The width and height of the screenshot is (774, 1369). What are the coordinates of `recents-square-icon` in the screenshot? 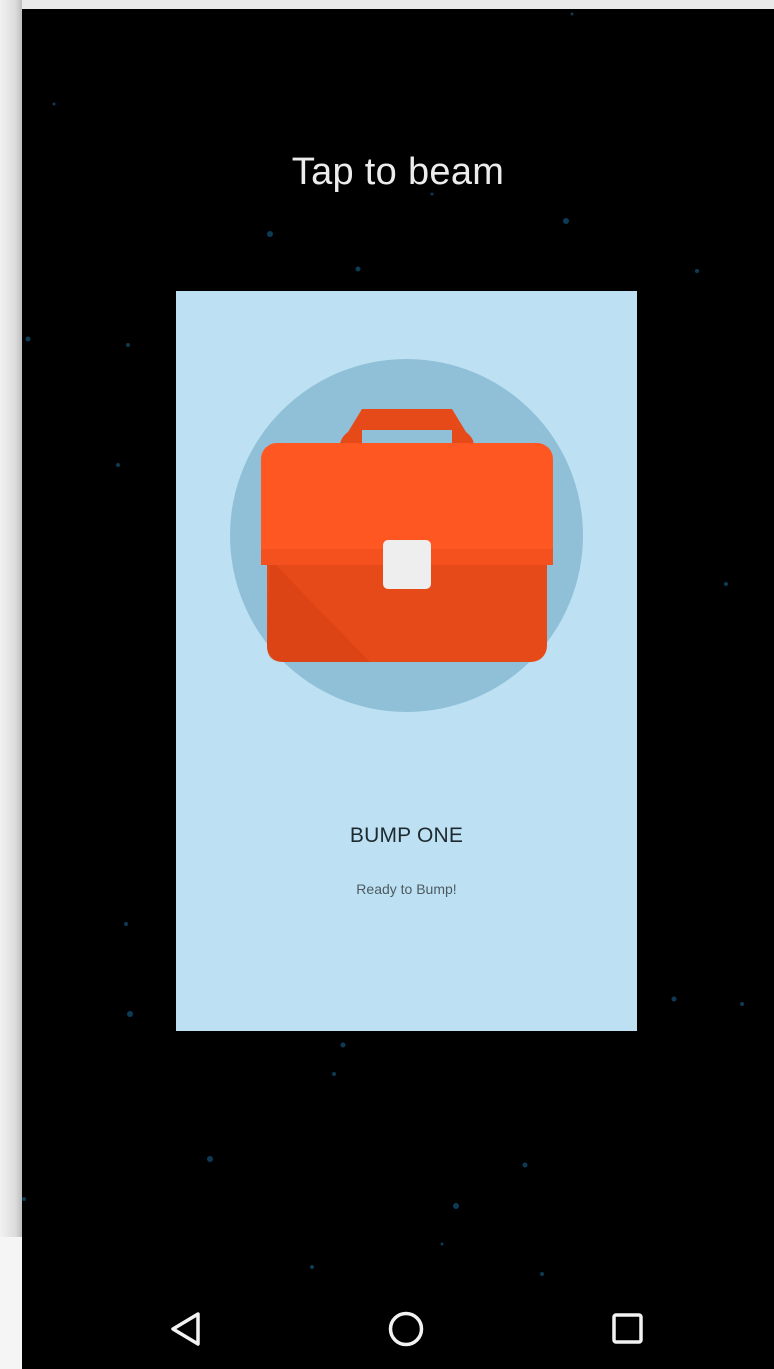 It's located at (627, 1328).